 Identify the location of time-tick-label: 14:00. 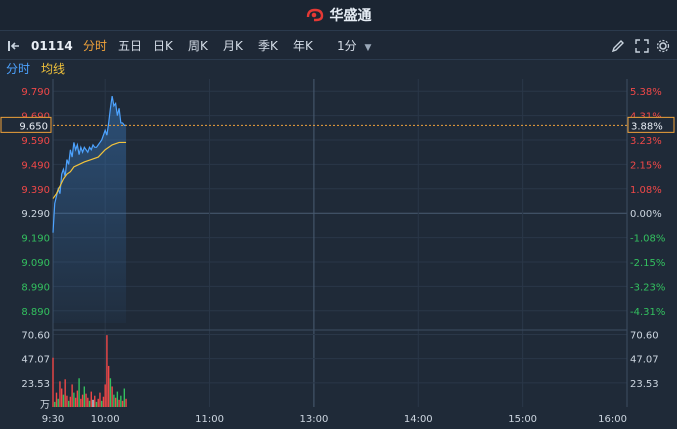
(418, 419).